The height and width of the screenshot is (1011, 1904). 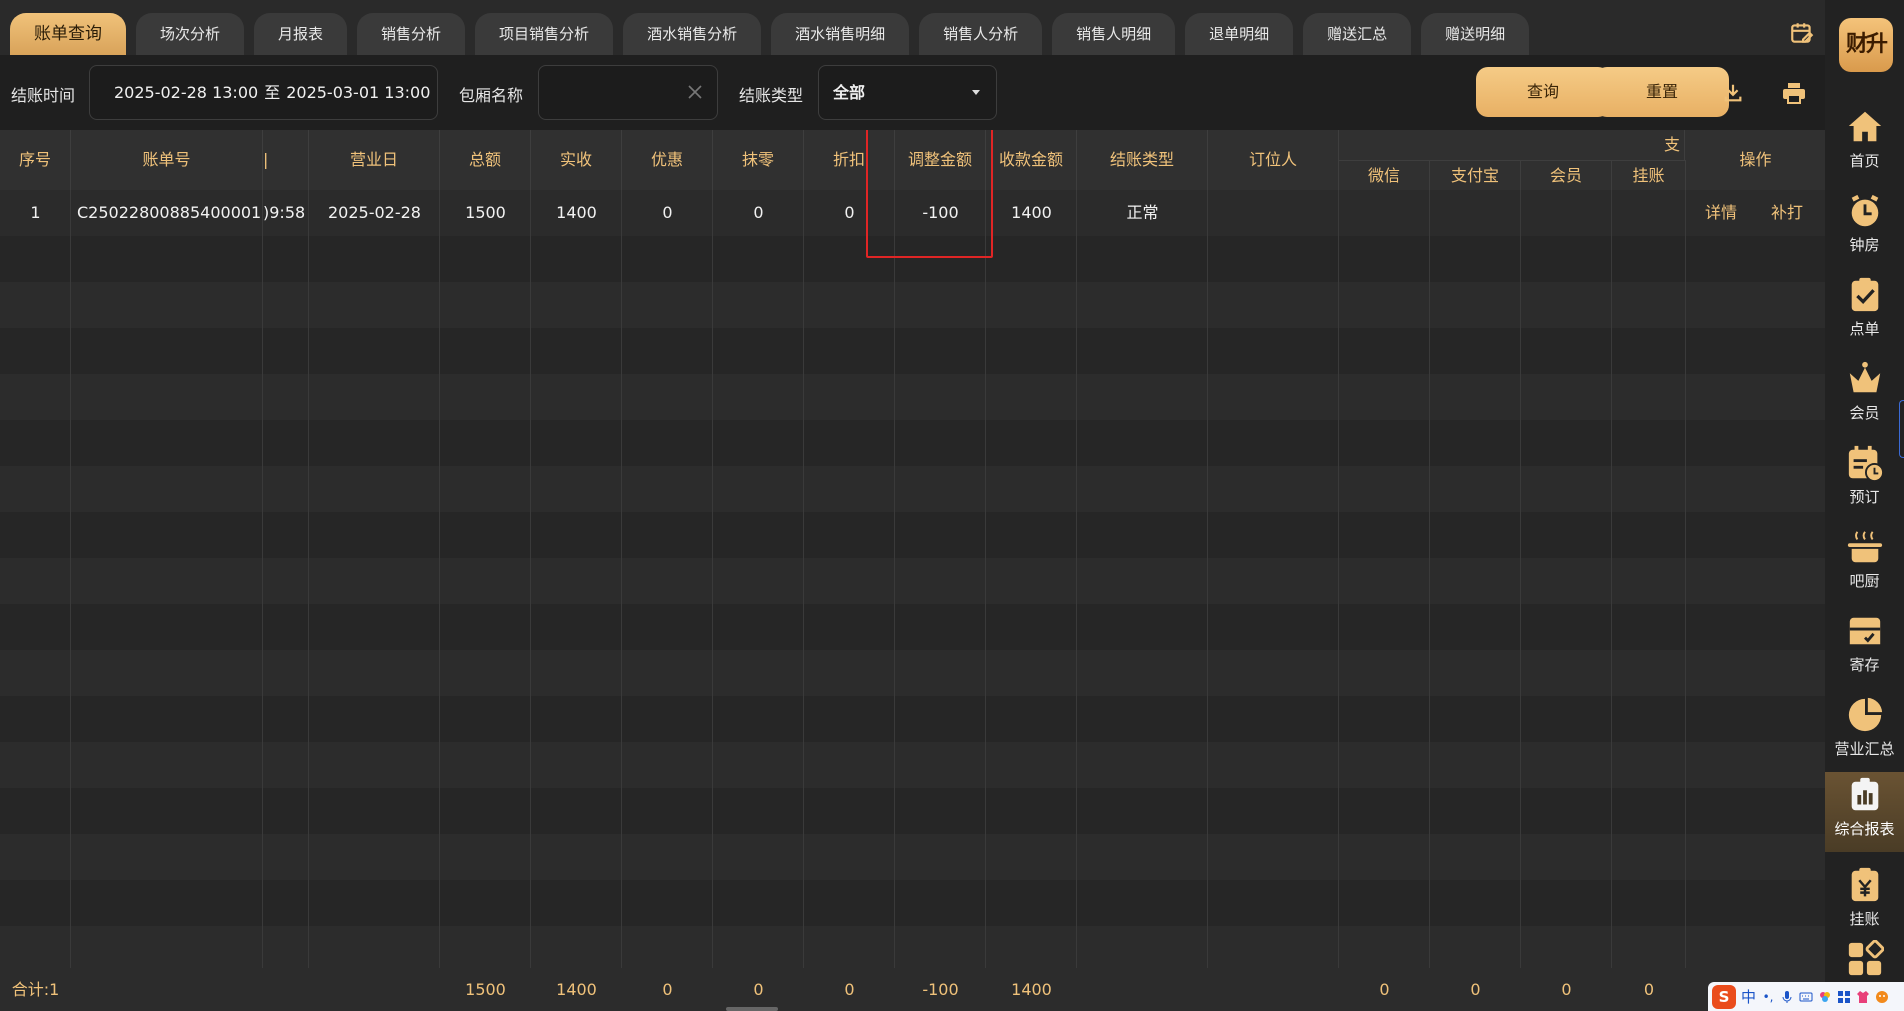 I want to click on yen-clipboard-icon, so click(x=1865, y=884).